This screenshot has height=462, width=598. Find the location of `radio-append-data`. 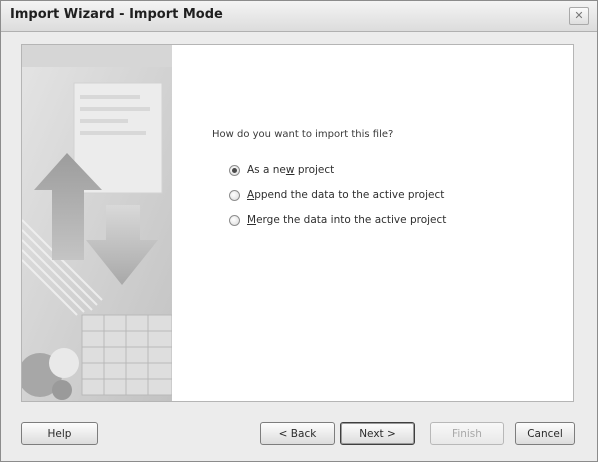

radio-append-data is located at coordinates (234, 195).